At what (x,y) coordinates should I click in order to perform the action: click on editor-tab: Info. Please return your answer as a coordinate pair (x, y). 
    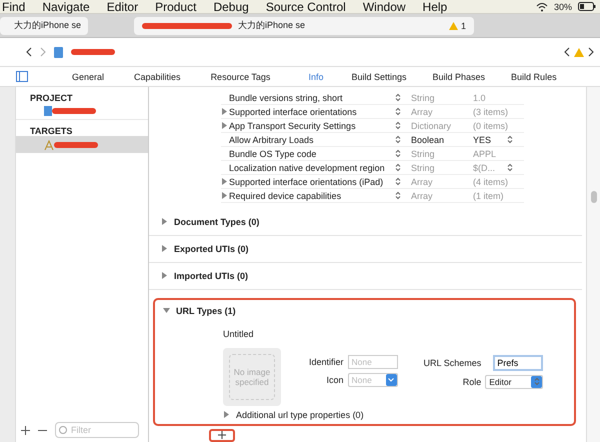
    Looking at the image, I should click on (316, 77).